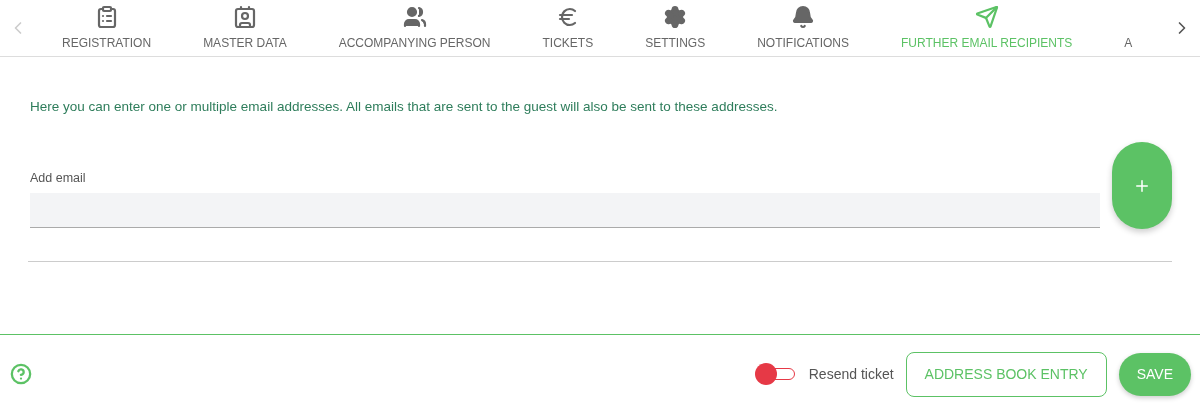 This screenshot has width=1200, height=413. What do you see at coordinates (1142, 185) in the screenshot?
I see `add-button` at bounding box center [1142, 185].